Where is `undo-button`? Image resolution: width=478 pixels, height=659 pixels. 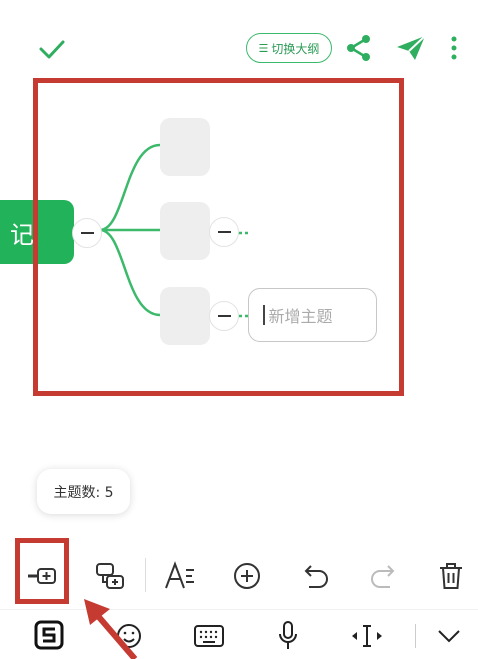 undo-button is located at coordinates (316, 576).